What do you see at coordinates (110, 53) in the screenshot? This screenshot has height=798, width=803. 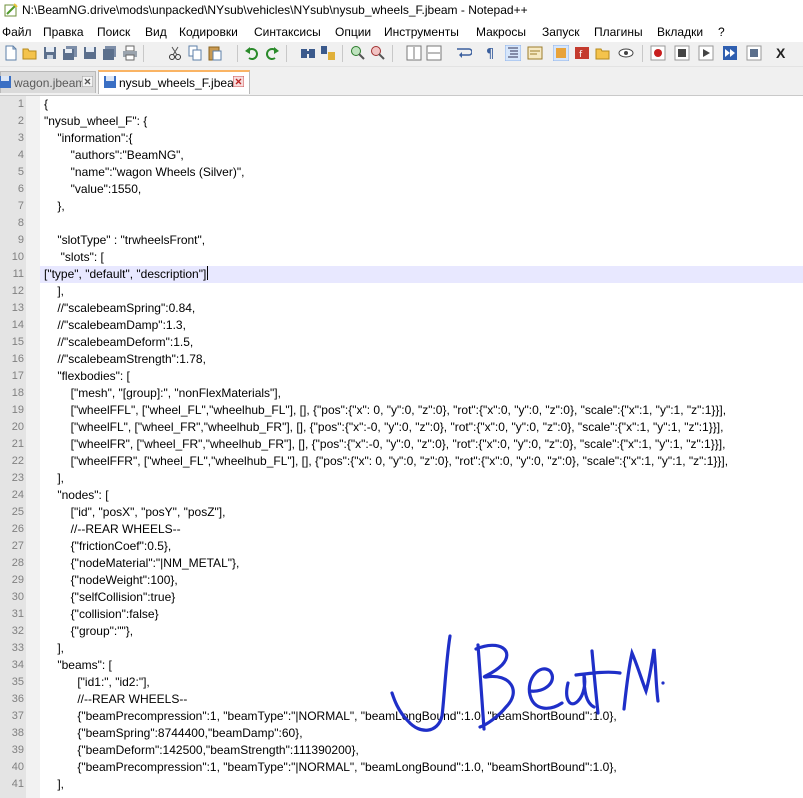 I see `close-all-icon` at bounding box center [110, 53].